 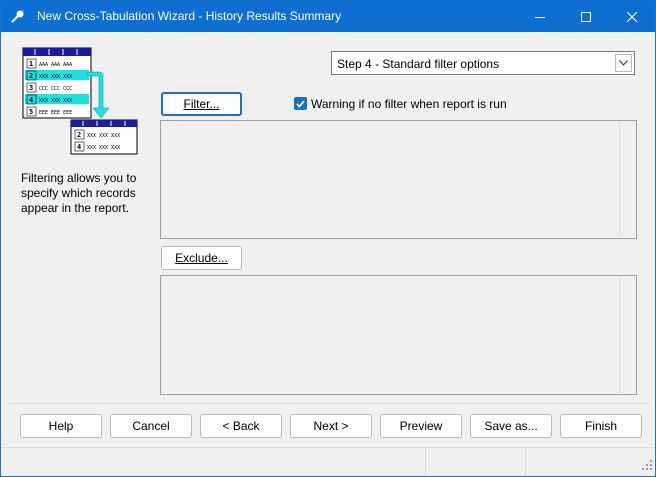 What do you see at coordinates (647, 466) in the screenshot?
I see `resize-grip-icon` at bounding box center [647, 466].